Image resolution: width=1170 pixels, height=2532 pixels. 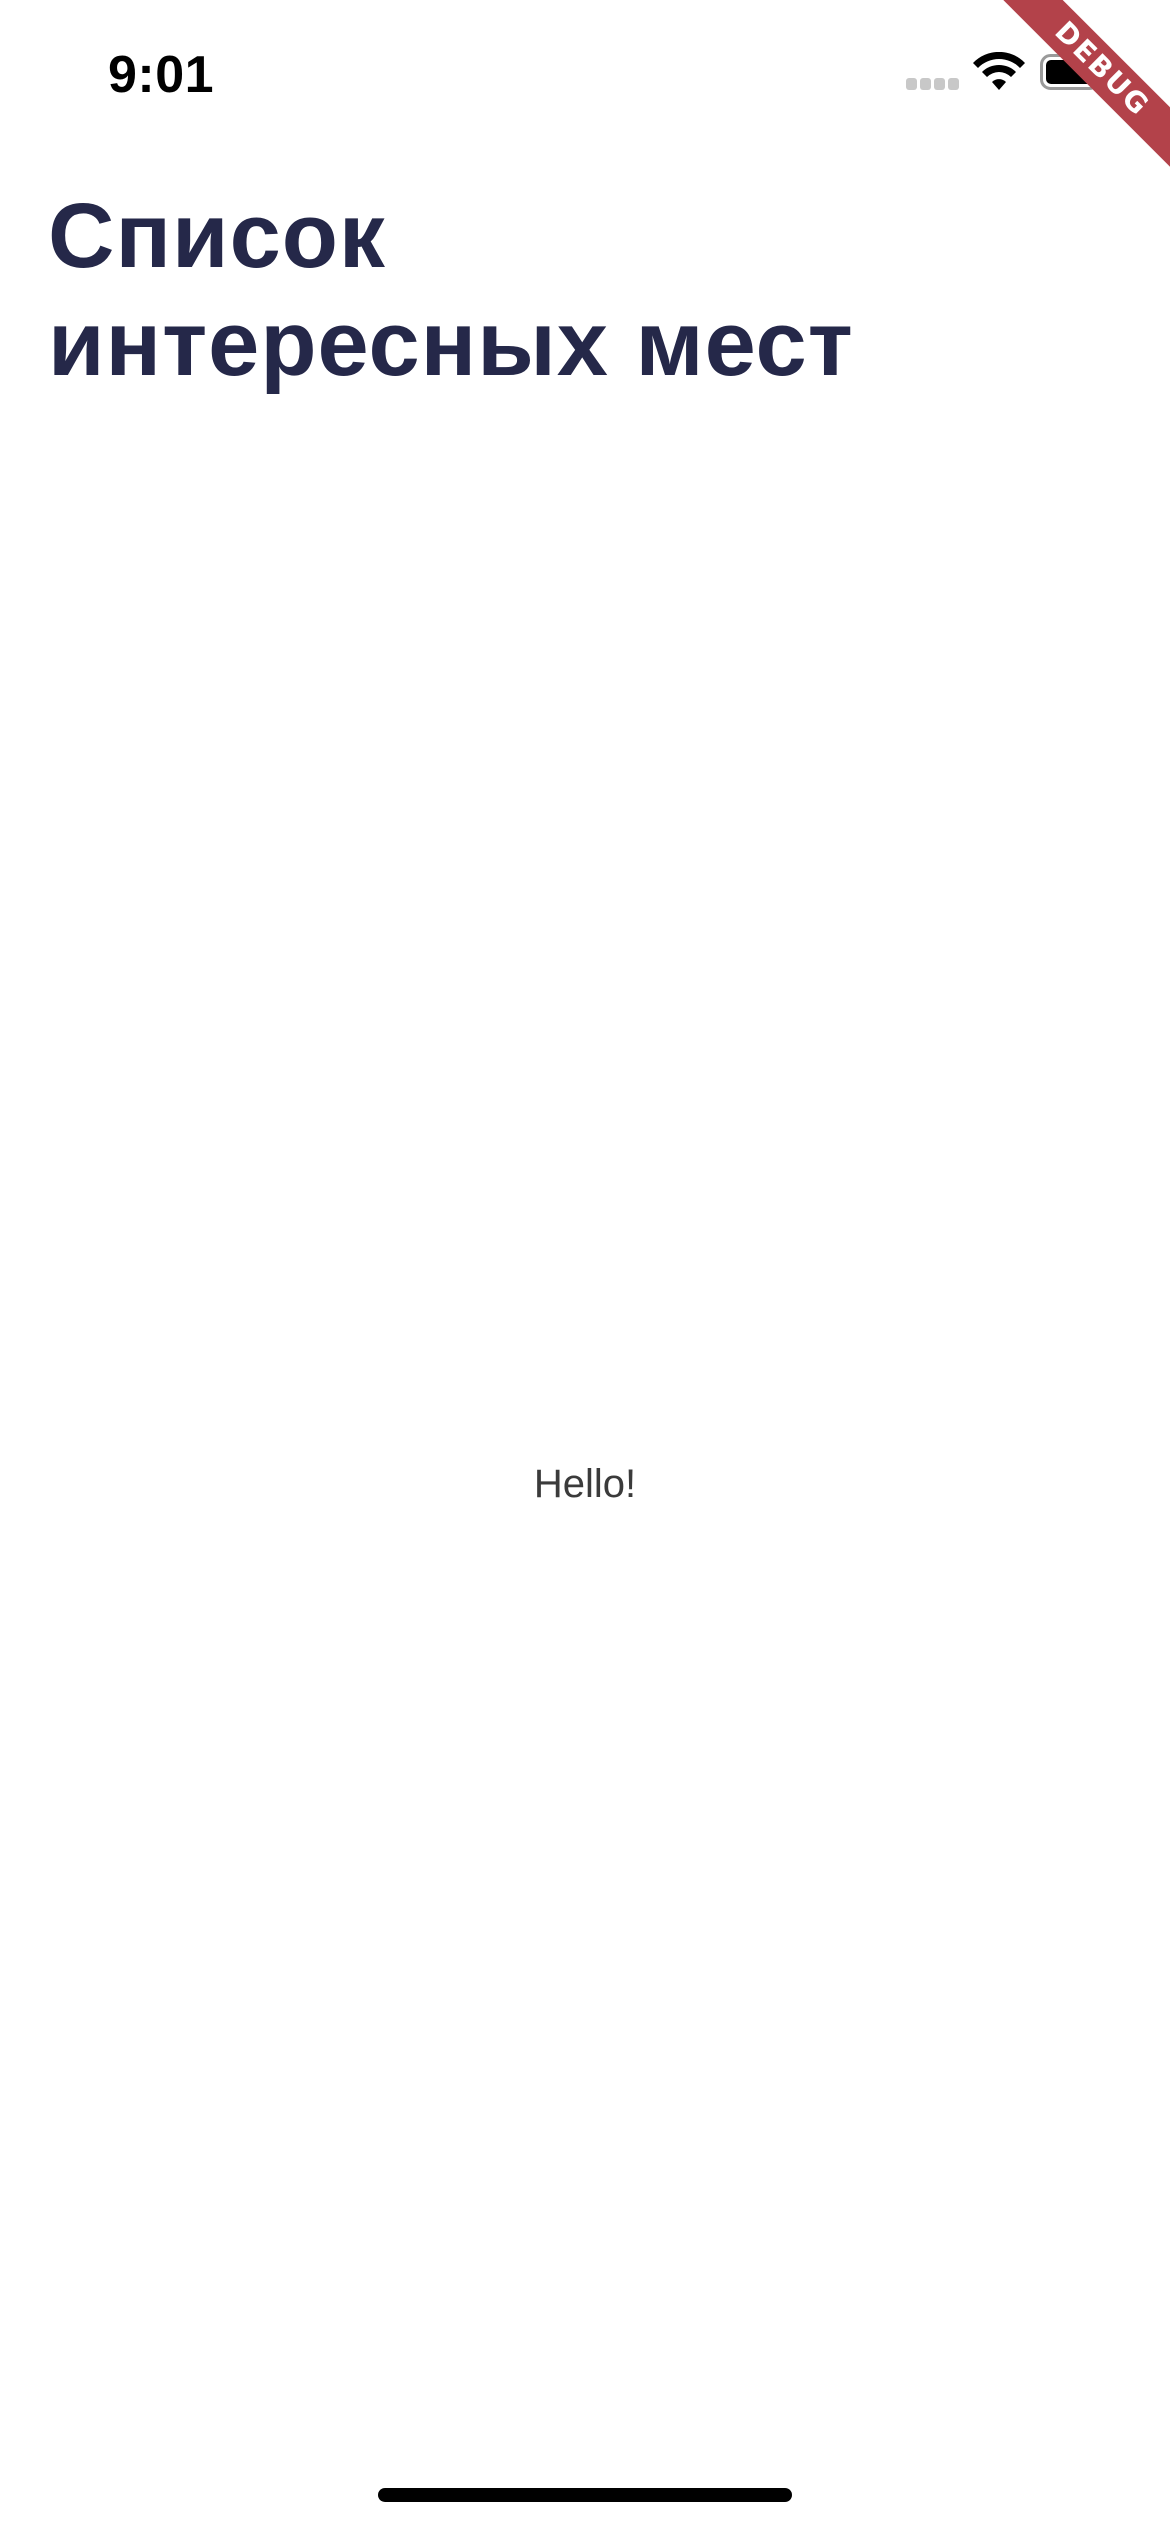 What do you see at coordinates (161, 75) in the screenshot?
I see `status-time: 9:01` at bounding box center [161, 75].